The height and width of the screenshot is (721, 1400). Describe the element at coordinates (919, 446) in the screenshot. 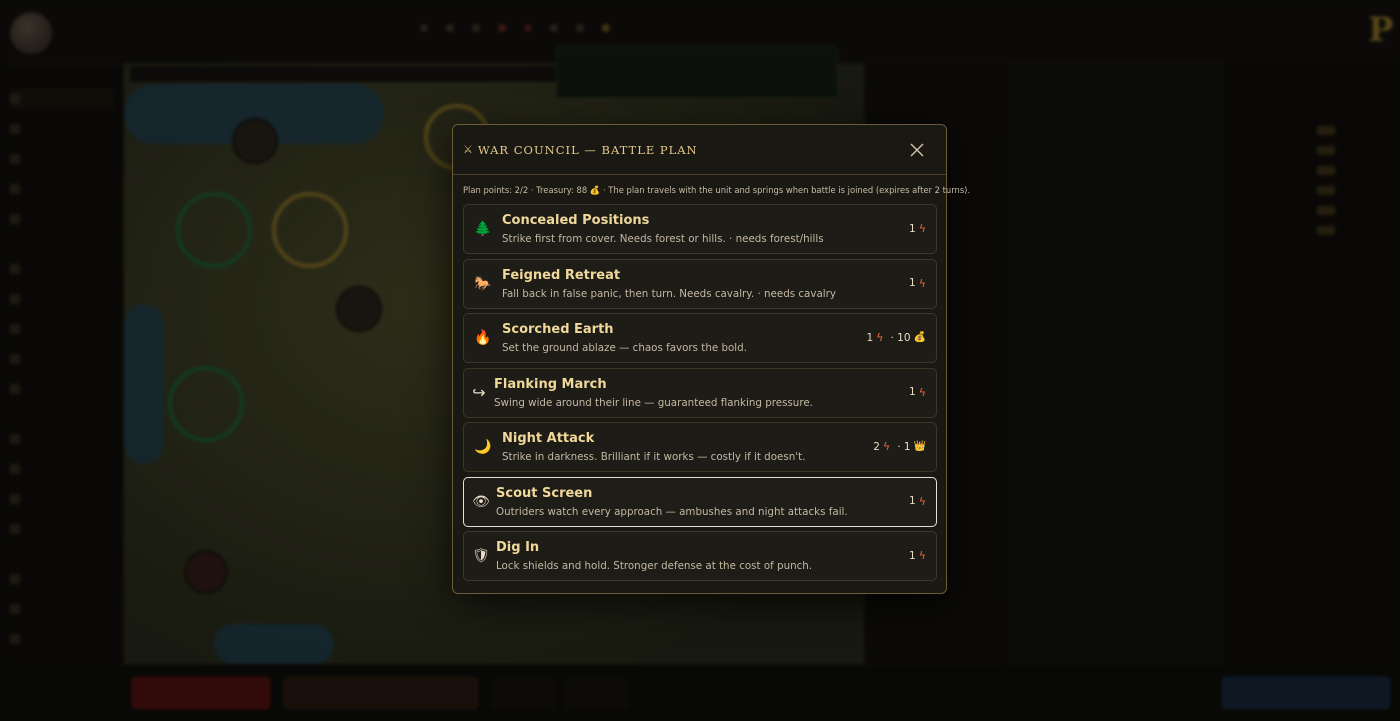

I see `crown-icon: 👑` at that location.